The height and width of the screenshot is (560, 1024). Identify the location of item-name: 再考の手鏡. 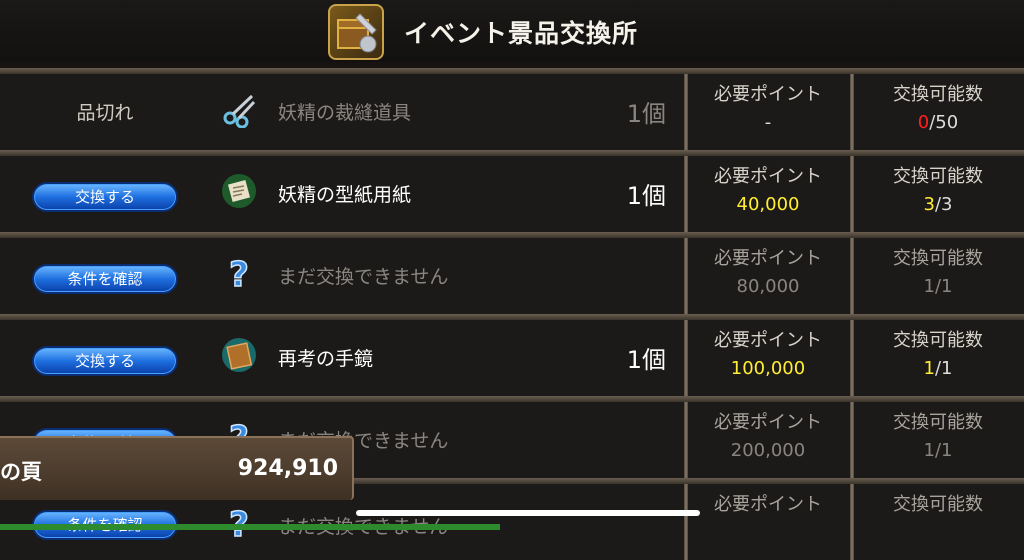
(326, 359).